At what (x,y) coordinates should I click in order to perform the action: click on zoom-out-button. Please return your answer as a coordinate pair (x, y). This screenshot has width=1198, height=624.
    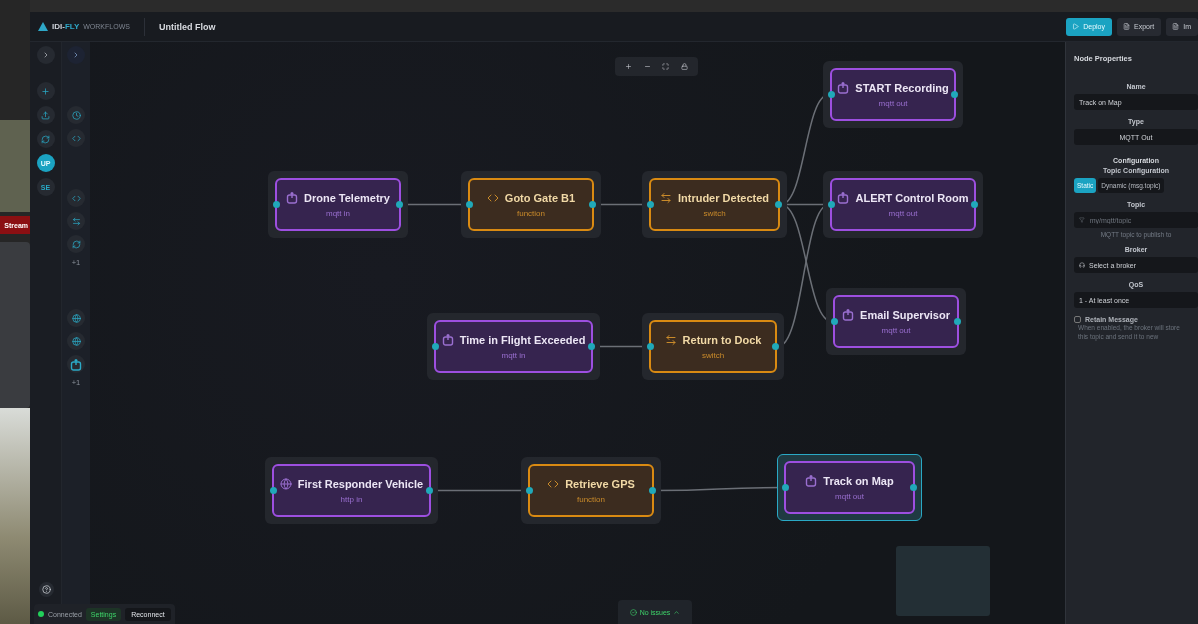
    Looking at the image, I should click on (647, 66).